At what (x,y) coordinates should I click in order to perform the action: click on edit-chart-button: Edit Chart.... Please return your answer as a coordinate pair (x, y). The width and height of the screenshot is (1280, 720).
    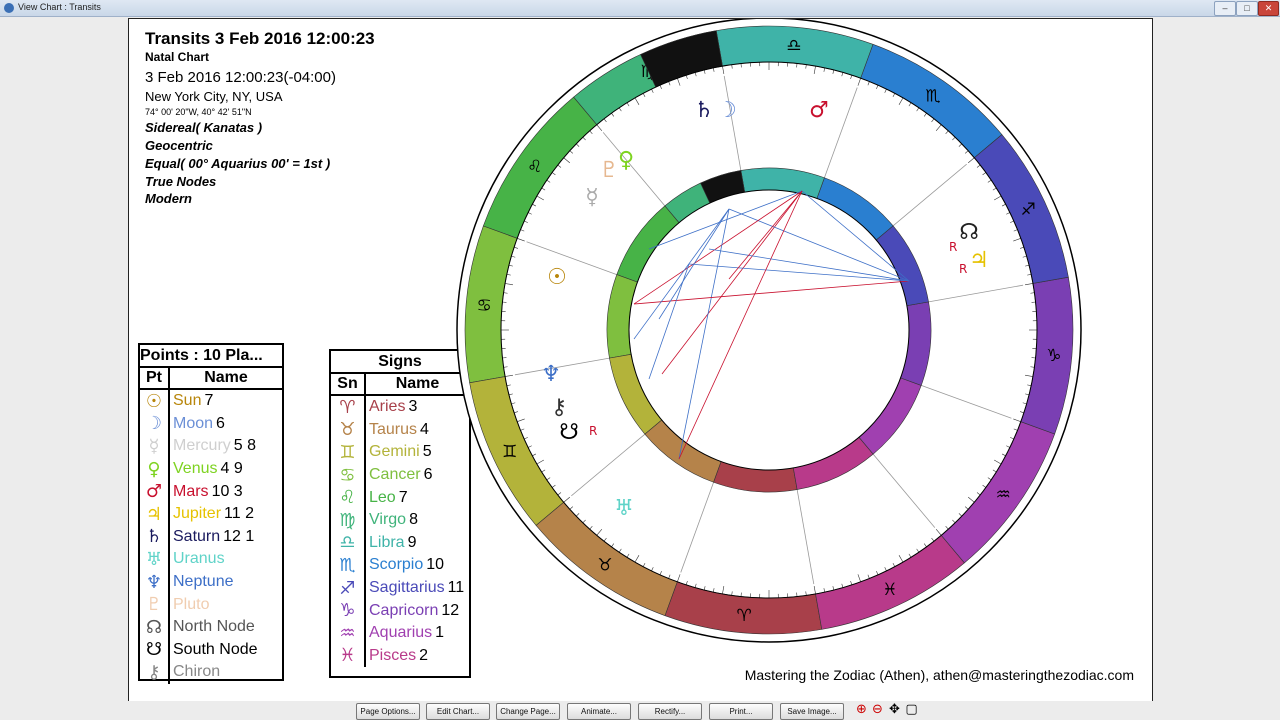
    Looking at the image, I should click on (458, 711).